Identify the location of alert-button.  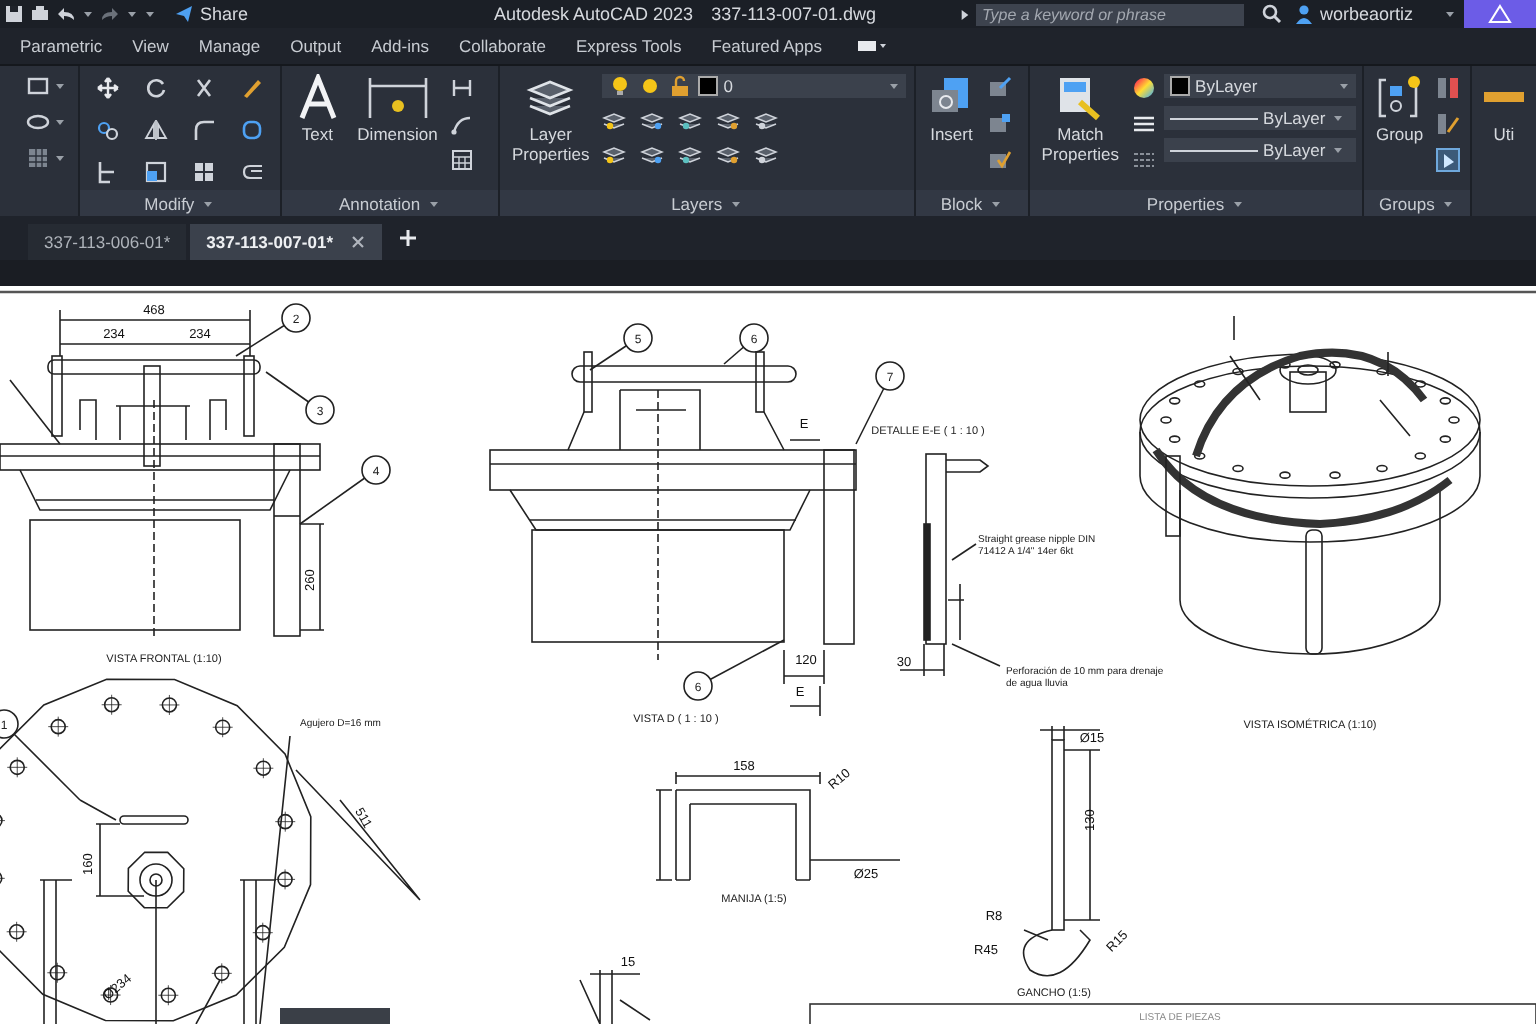
(1500, 14).